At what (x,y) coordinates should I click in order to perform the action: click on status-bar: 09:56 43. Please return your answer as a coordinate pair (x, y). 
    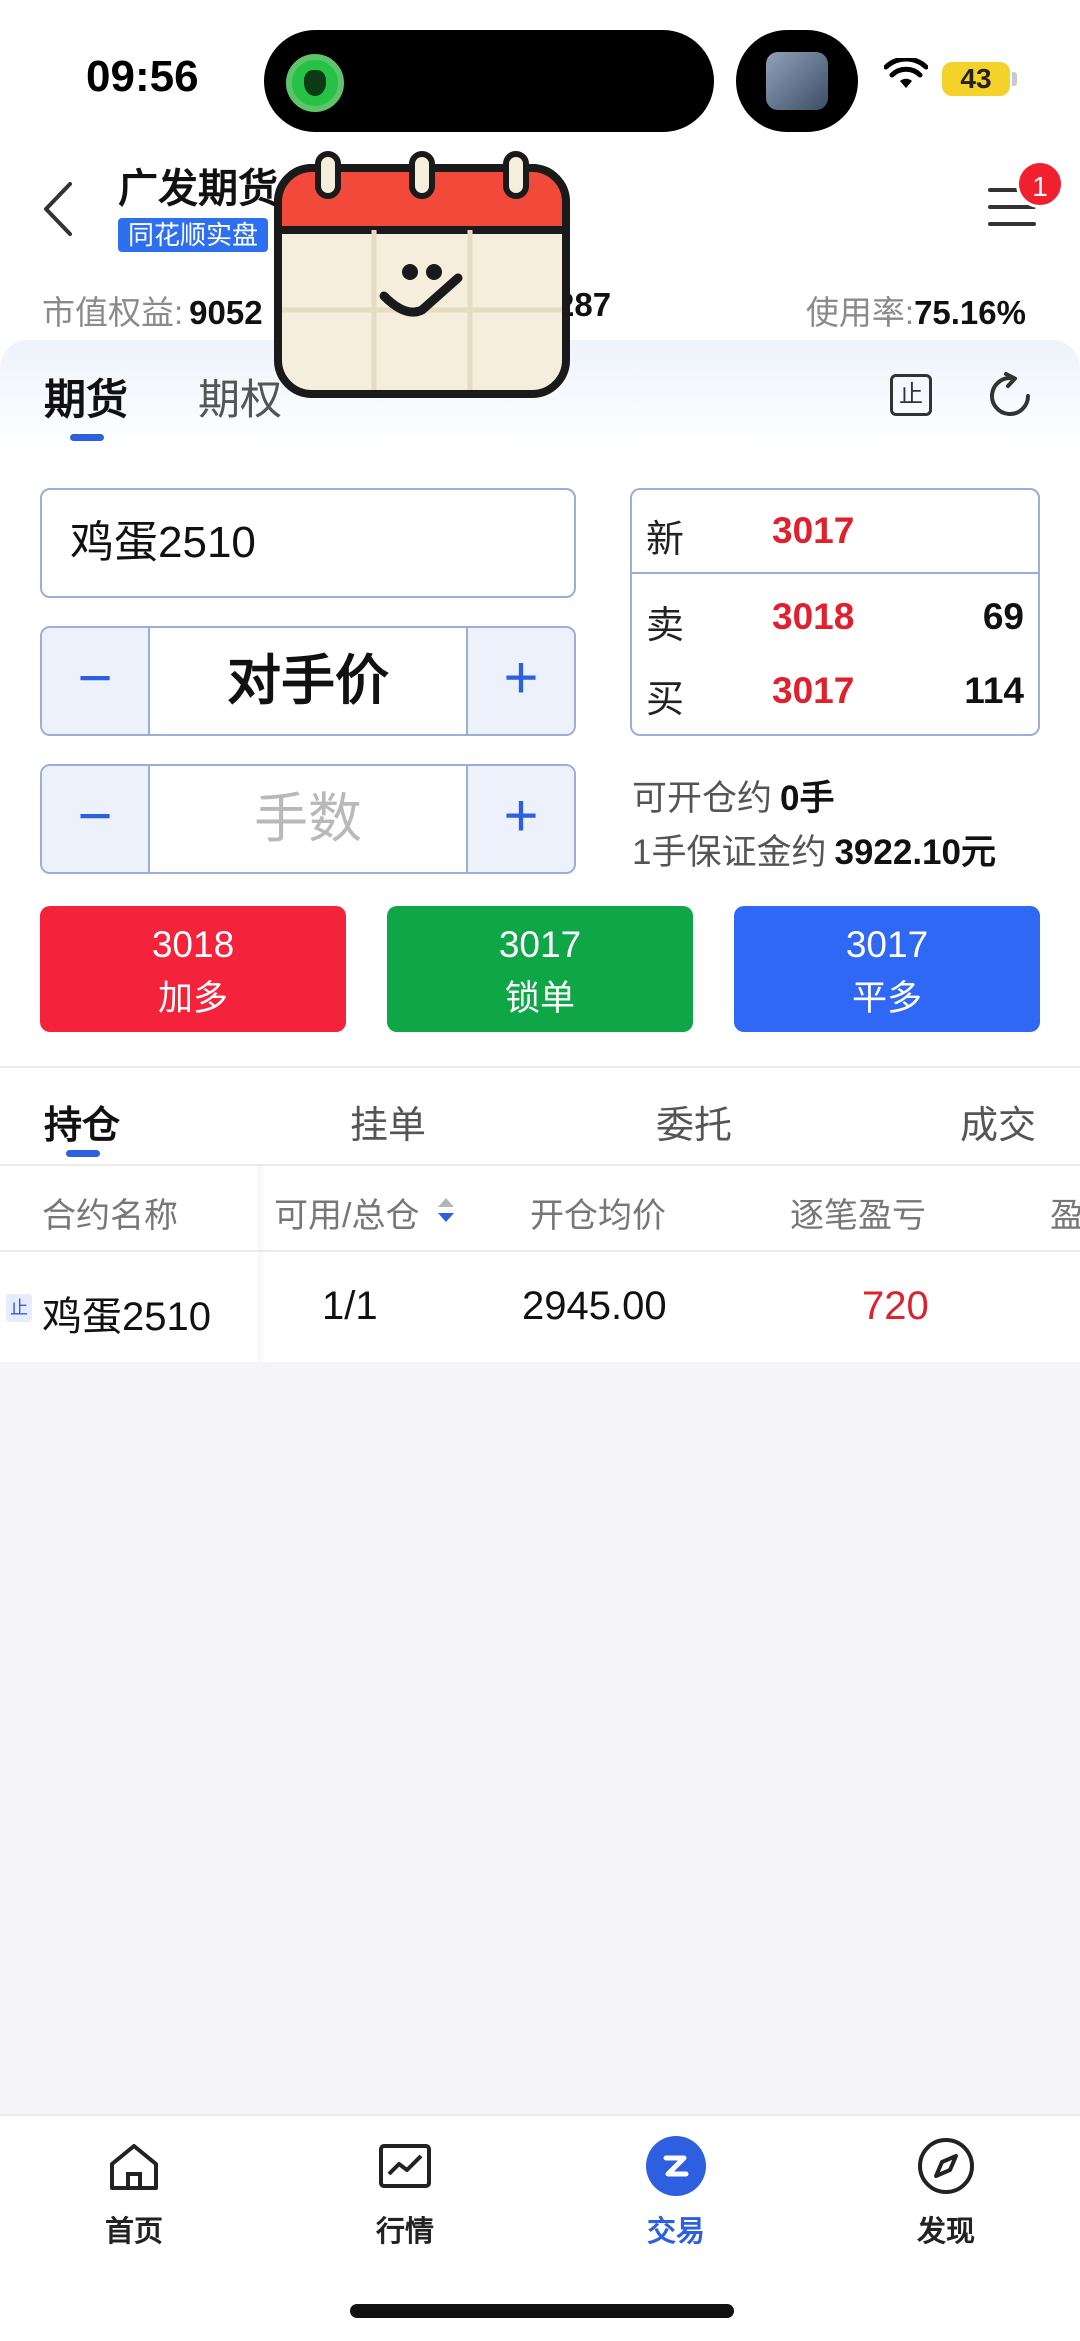
    Looking at the image, I should click on (540, 70).